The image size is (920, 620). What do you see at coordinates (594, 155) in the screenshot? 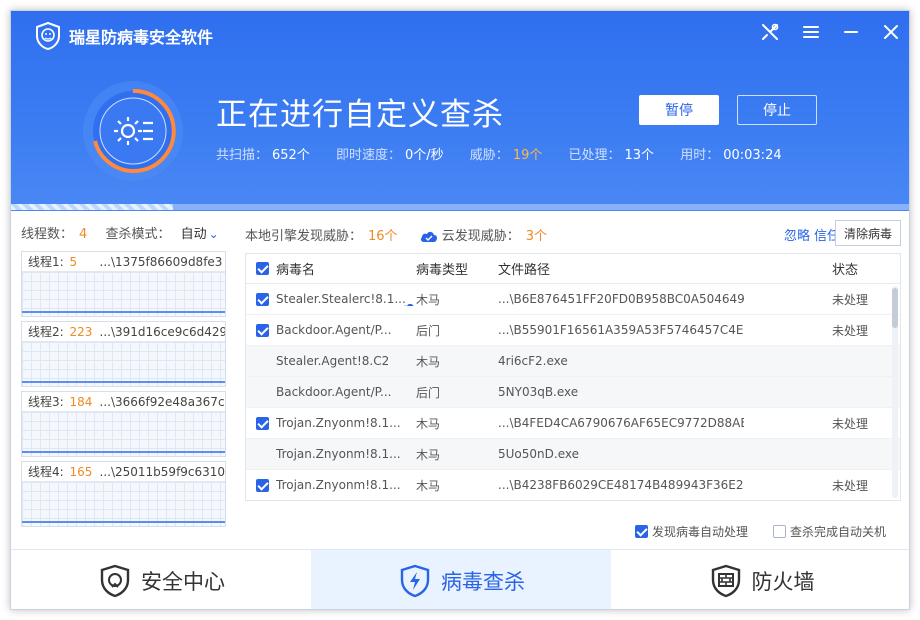
I see `handled-label: 已处理：` at bounding box center [594, 155].